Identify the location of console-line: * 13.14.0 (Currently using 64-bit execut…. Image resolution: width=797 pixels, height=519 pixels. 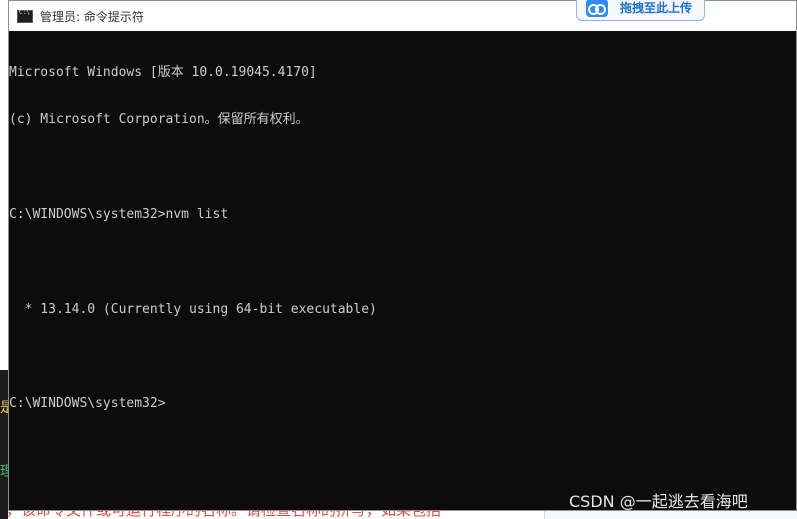
(193, 309).